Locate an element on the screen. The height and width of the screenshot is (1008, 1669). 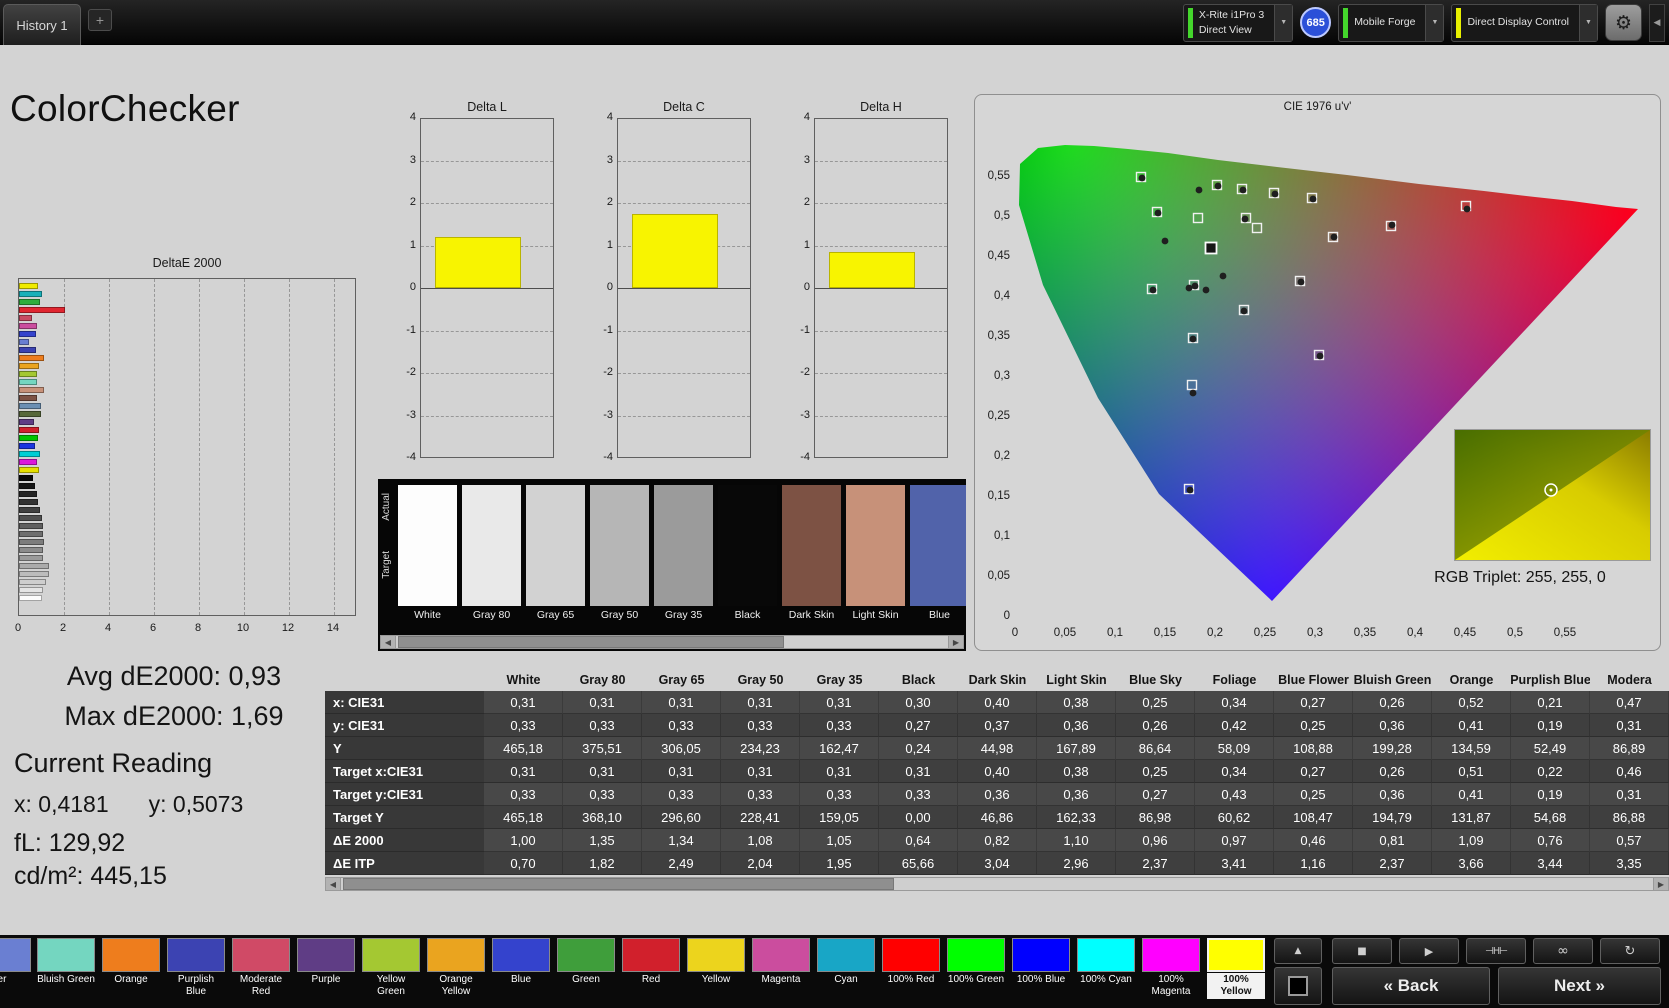
pattern-window-button is located at coordinates (1298, 986).